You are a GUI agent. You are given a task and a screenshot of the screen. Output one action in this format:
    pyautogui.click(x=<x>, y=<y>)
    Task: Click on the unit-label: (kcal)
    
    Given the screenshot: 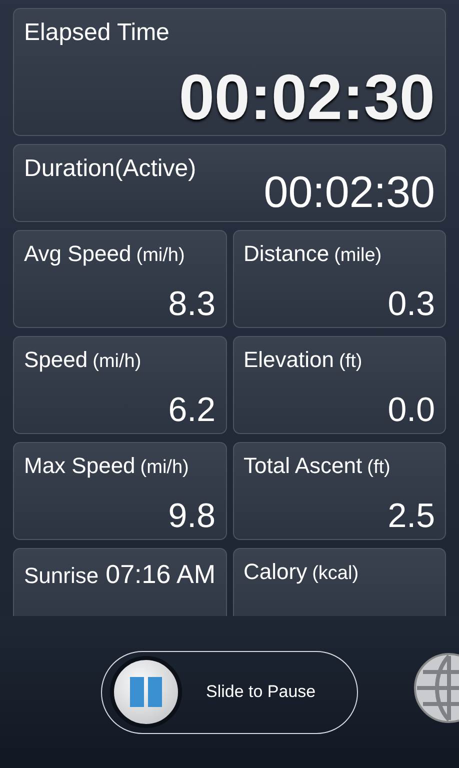 What is the action you would take?
    pyautogui.click(x=335, y=574)
    